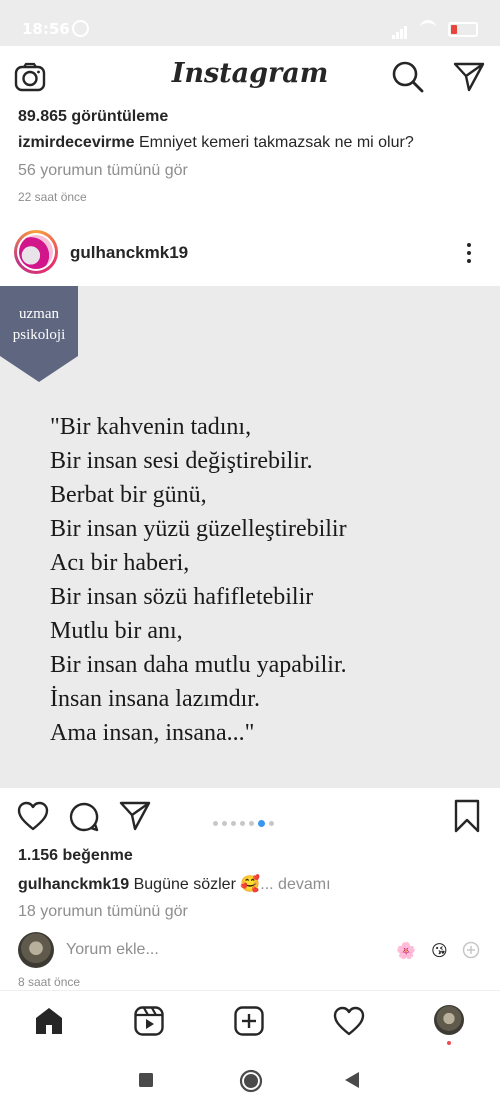 The width and height of the screenshot is (500, 1111). I want to click on quick-emoji-blossom: 🌸, so click(406, 951).